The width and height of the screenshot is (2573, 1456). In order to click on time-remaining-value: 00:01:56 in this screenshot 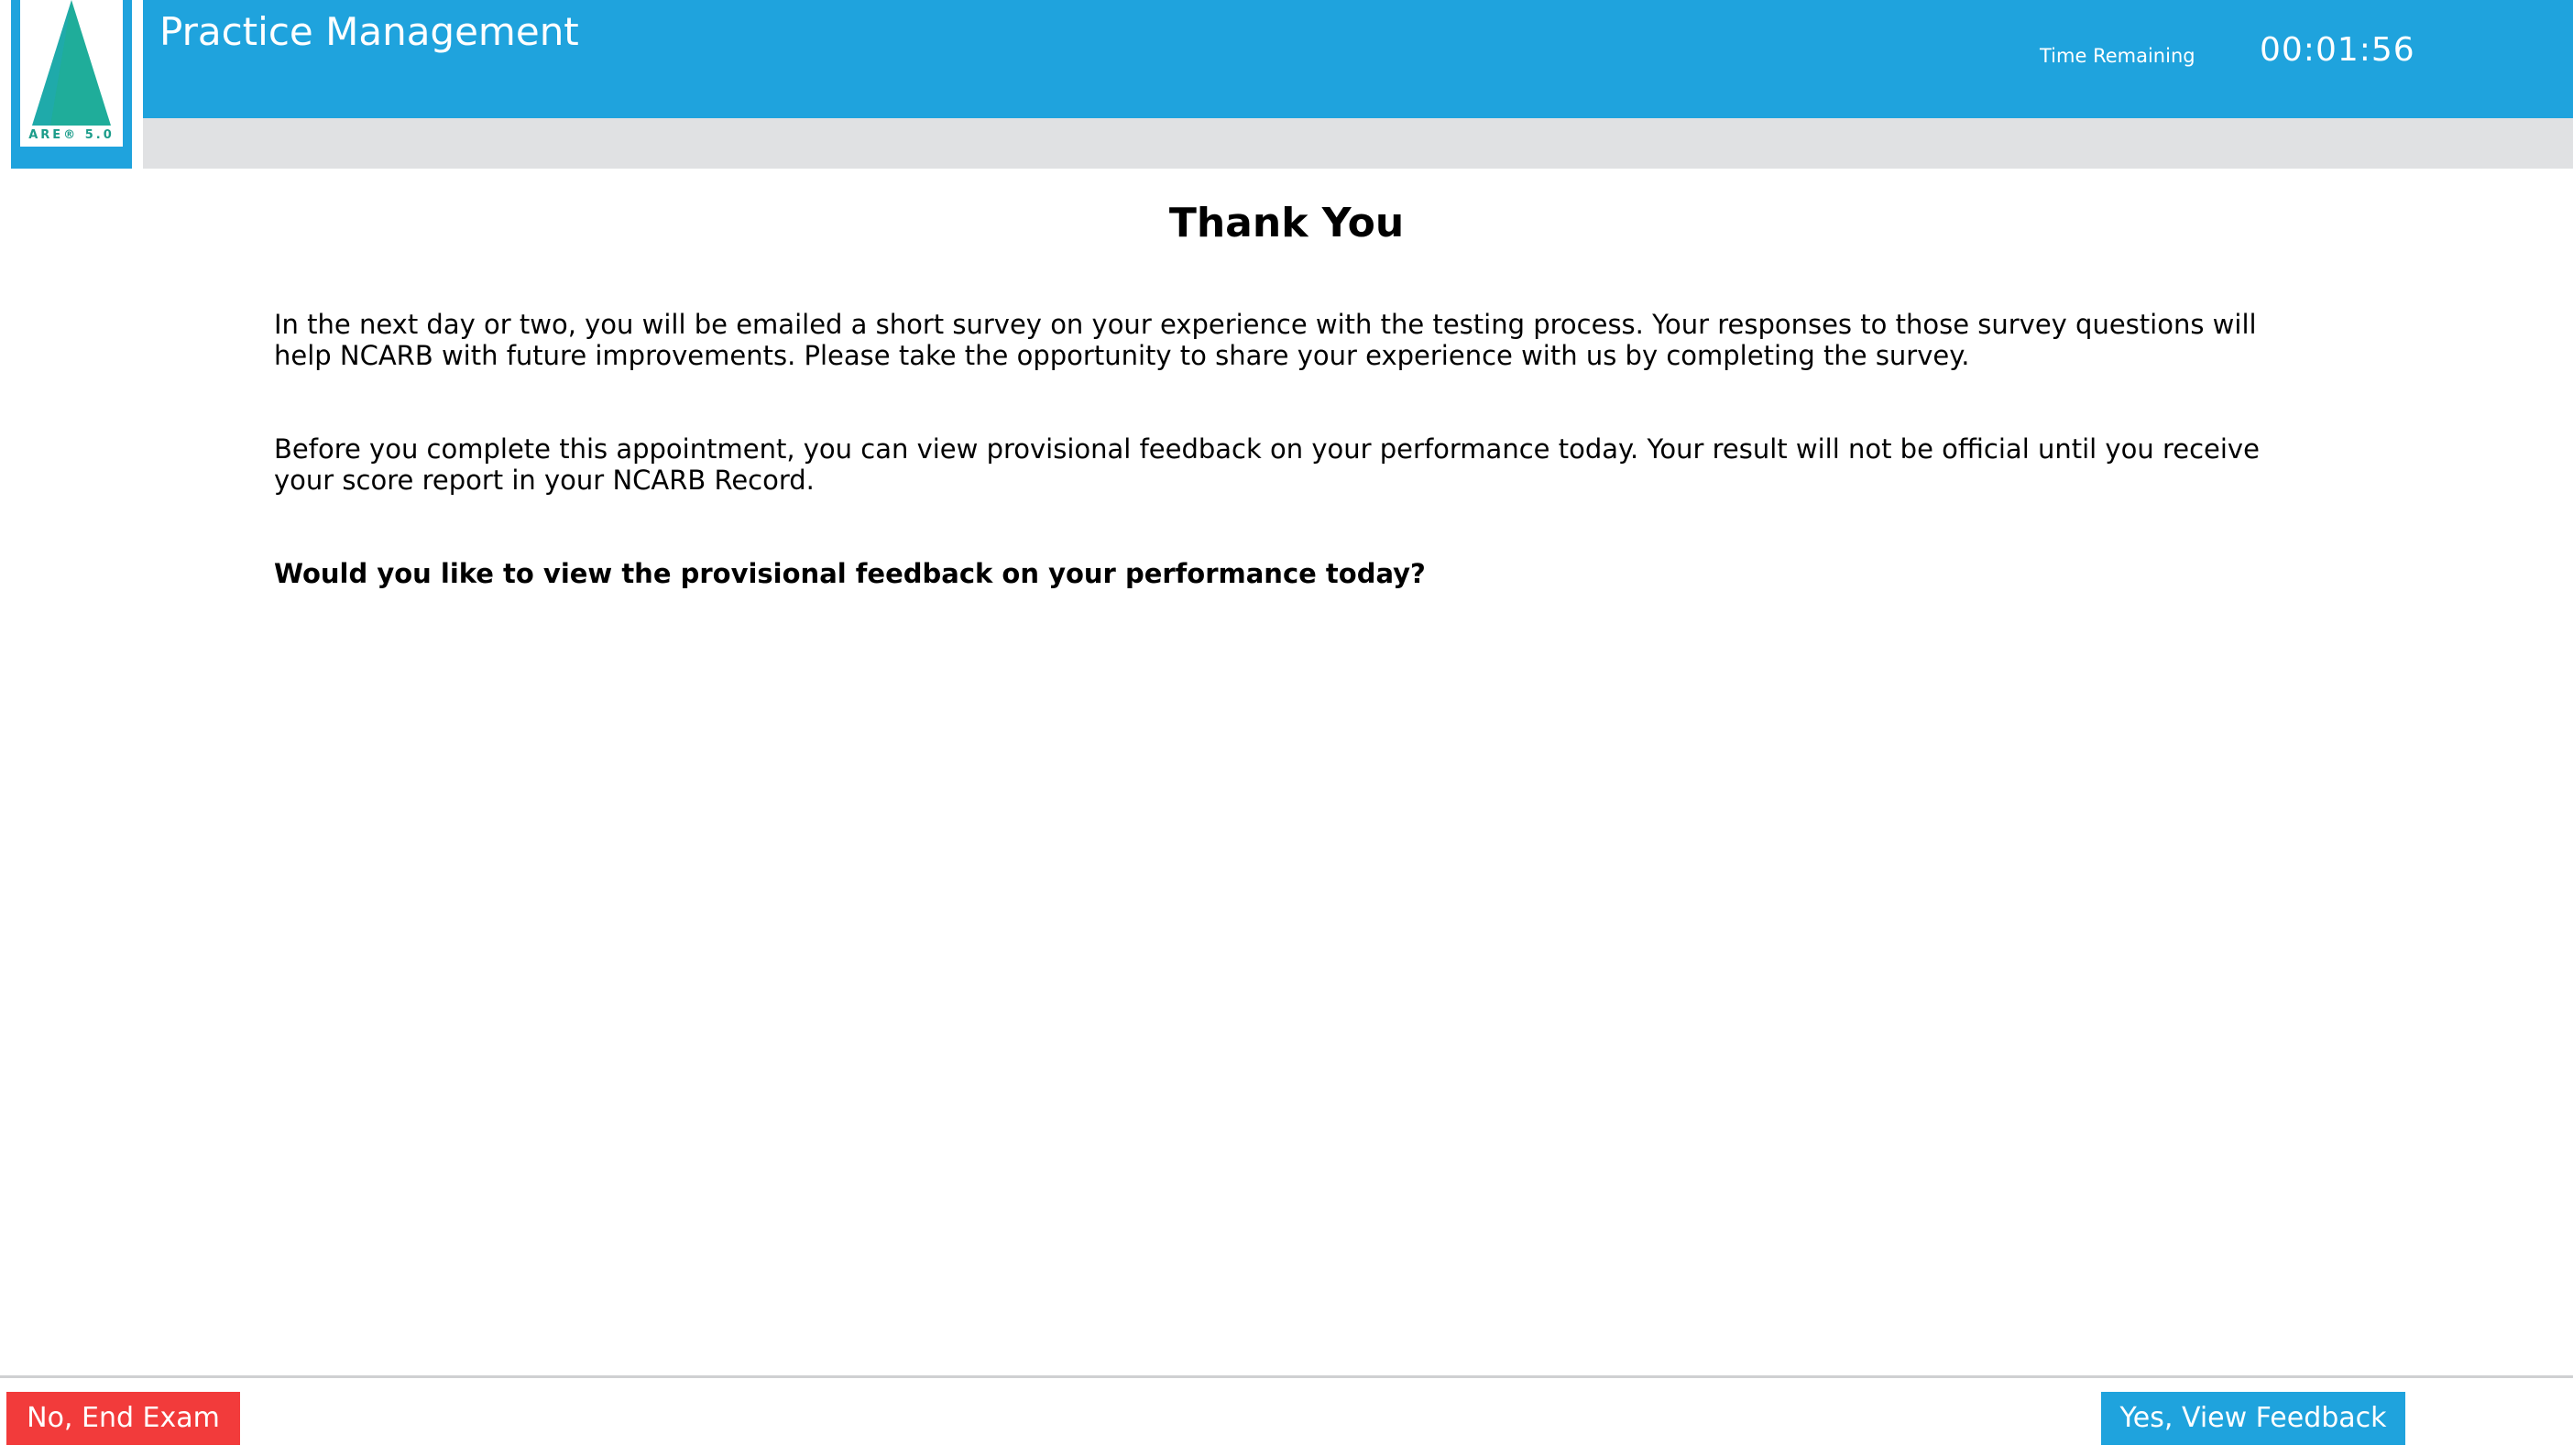, I will do `click(2337, 50)`.